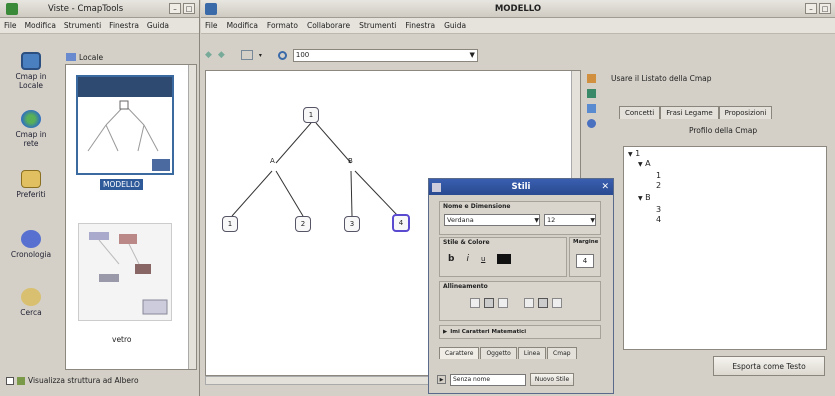  I want to click on favorites-icon, so click(31, 179).